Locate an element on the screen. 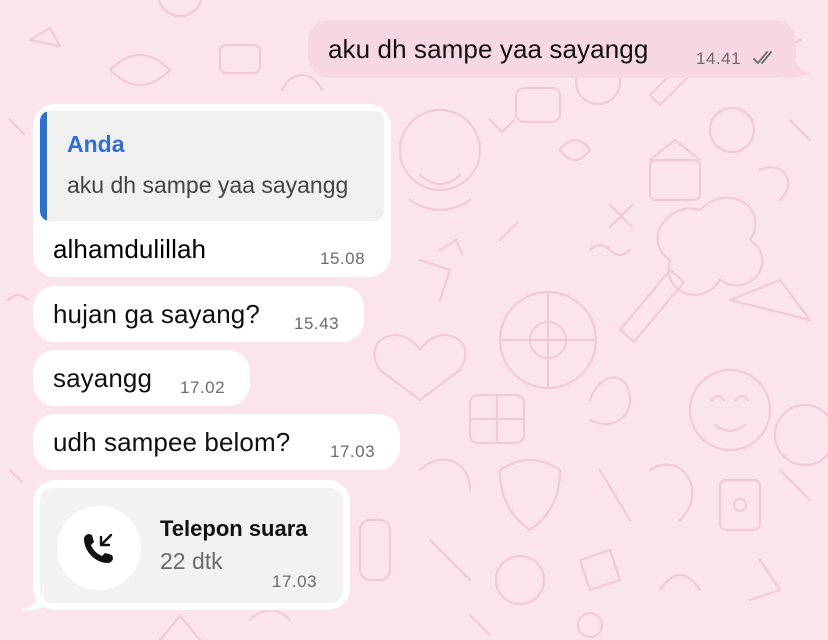 The image size is (828, 640). message-text: udh sampee belom? is located at coordinates (172, 442).